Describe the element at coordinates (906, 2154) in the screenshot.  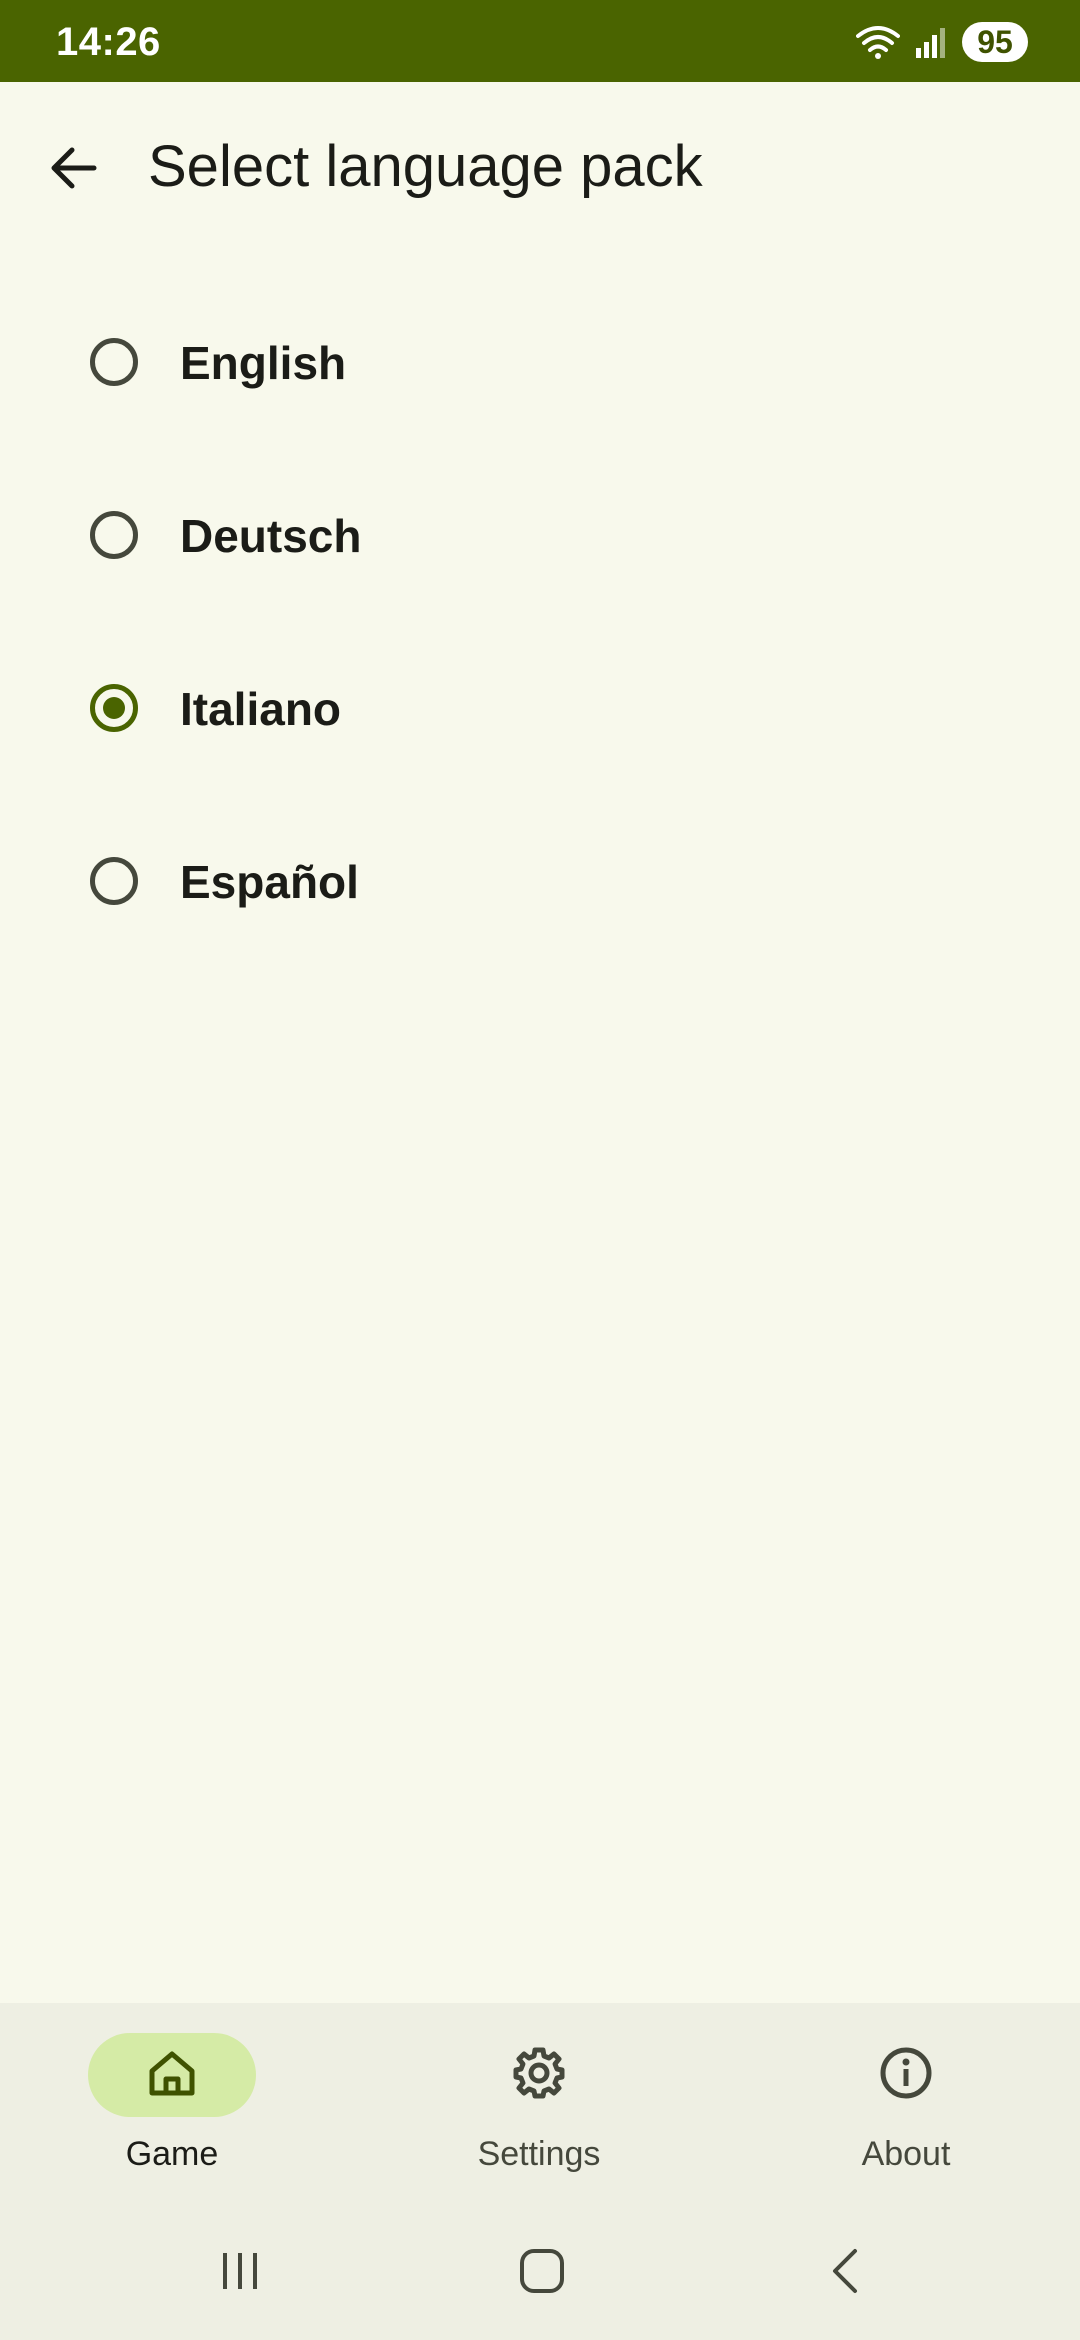
I see `nav-label-about: About` at that location.